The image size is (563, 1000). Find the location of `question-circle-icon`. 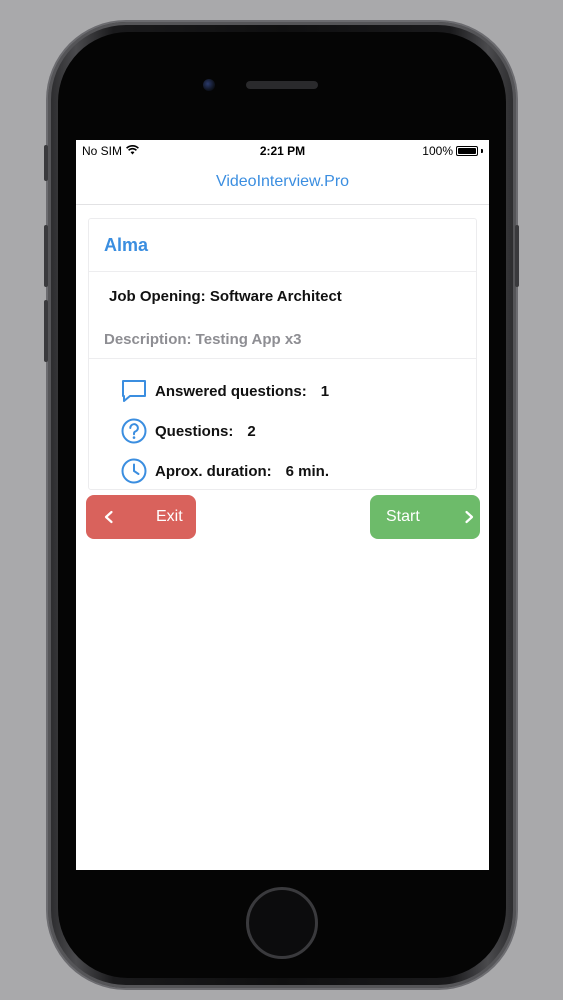

question-circle-icon is located at coordinates (134, 431).